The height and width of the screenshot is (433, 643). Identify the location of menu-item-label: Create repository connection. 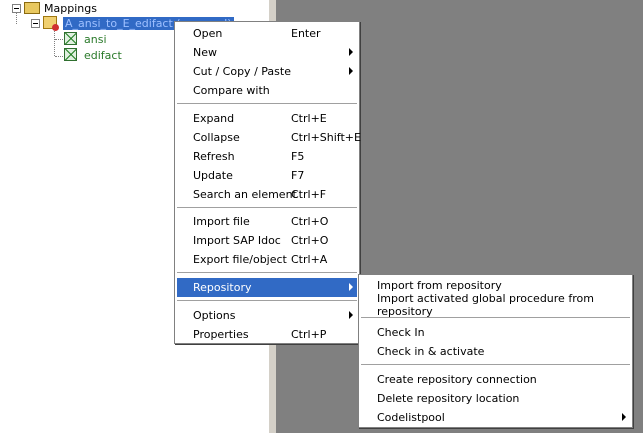
(457, 379).